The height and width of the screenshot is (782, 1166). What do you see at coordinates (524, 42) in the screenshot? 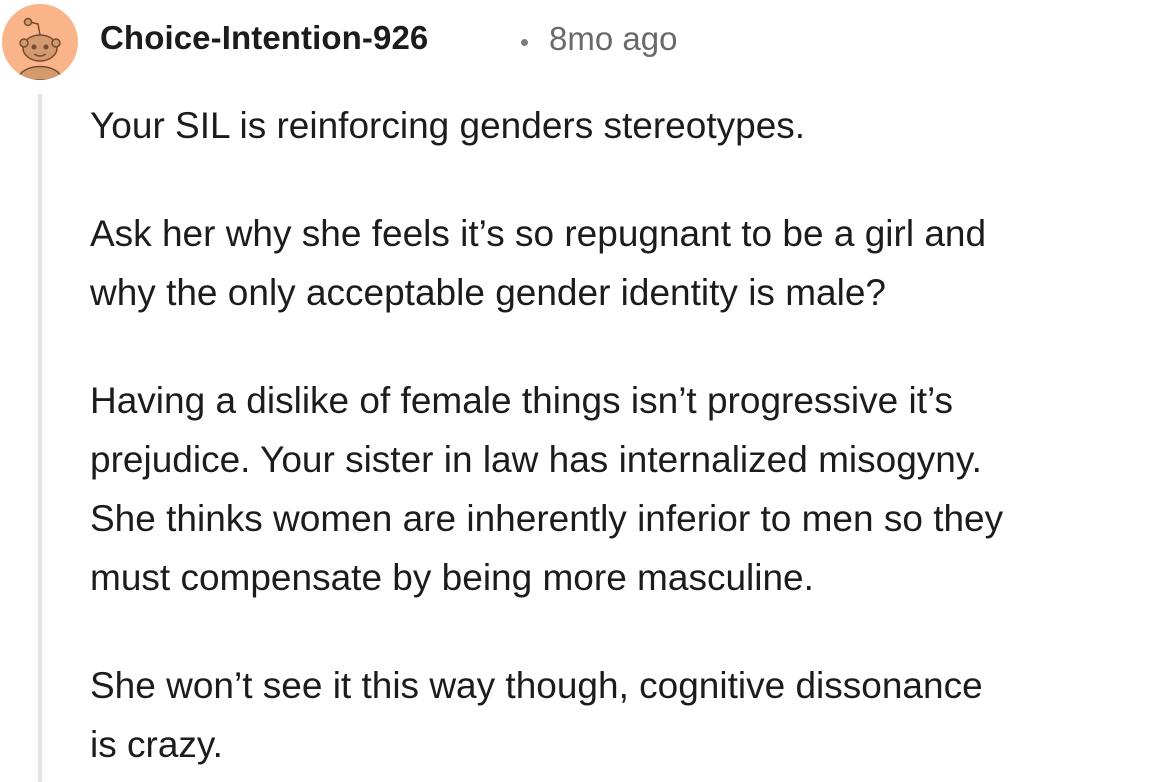
I see `separator-dot` at bounding box center [524, 42].